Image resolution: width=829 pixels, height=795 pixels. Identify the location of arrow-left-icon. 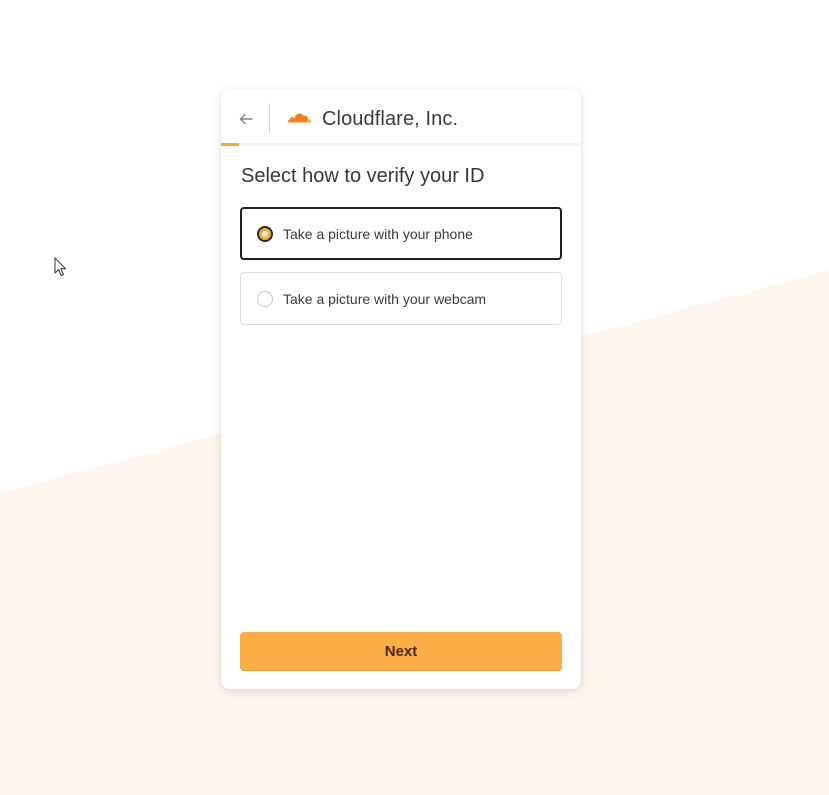
(246, 119).